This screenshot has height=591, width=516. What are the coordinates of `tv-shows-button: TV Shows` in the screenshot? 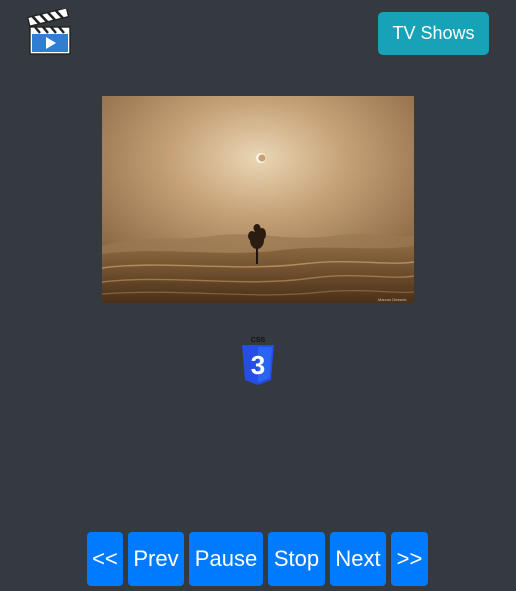 It's located at (433, 33).